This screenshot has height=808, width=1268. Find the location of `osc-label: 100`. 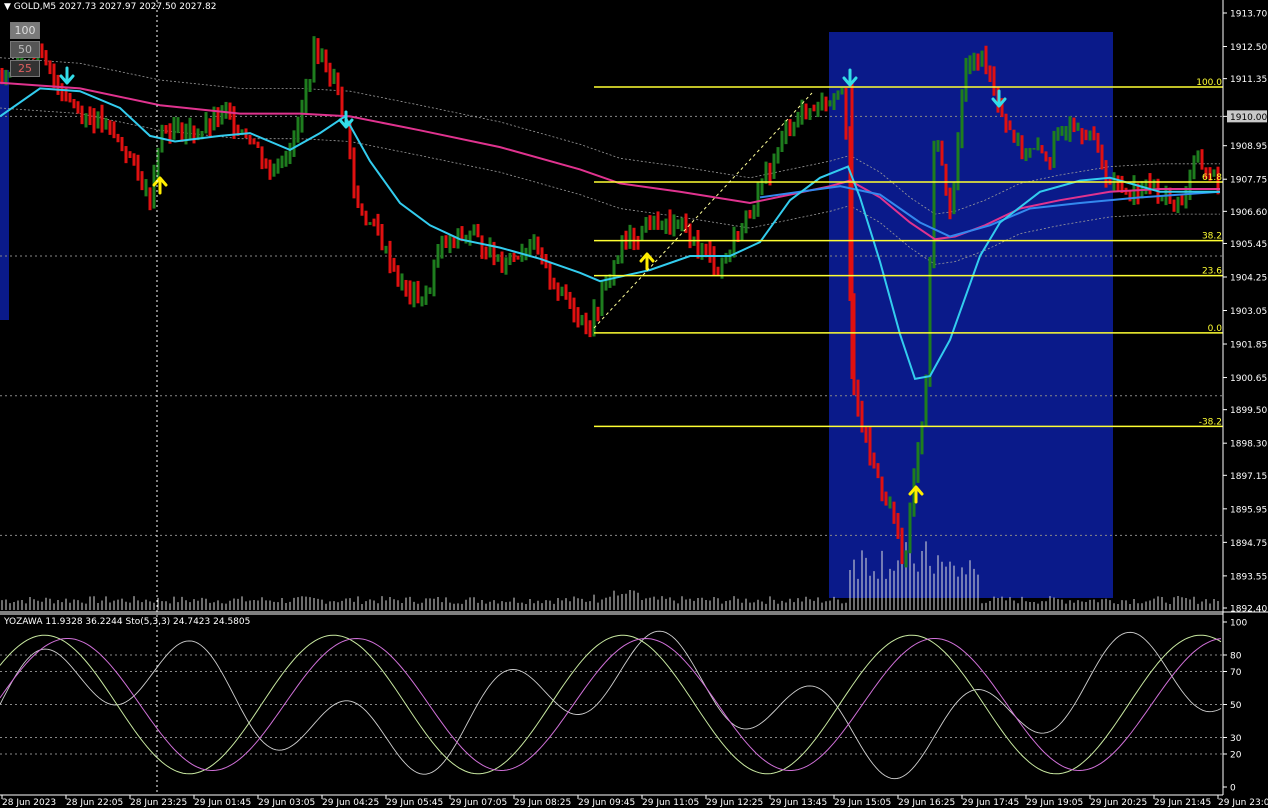

osc-label: 100 is located at coordinates (1238, 624).